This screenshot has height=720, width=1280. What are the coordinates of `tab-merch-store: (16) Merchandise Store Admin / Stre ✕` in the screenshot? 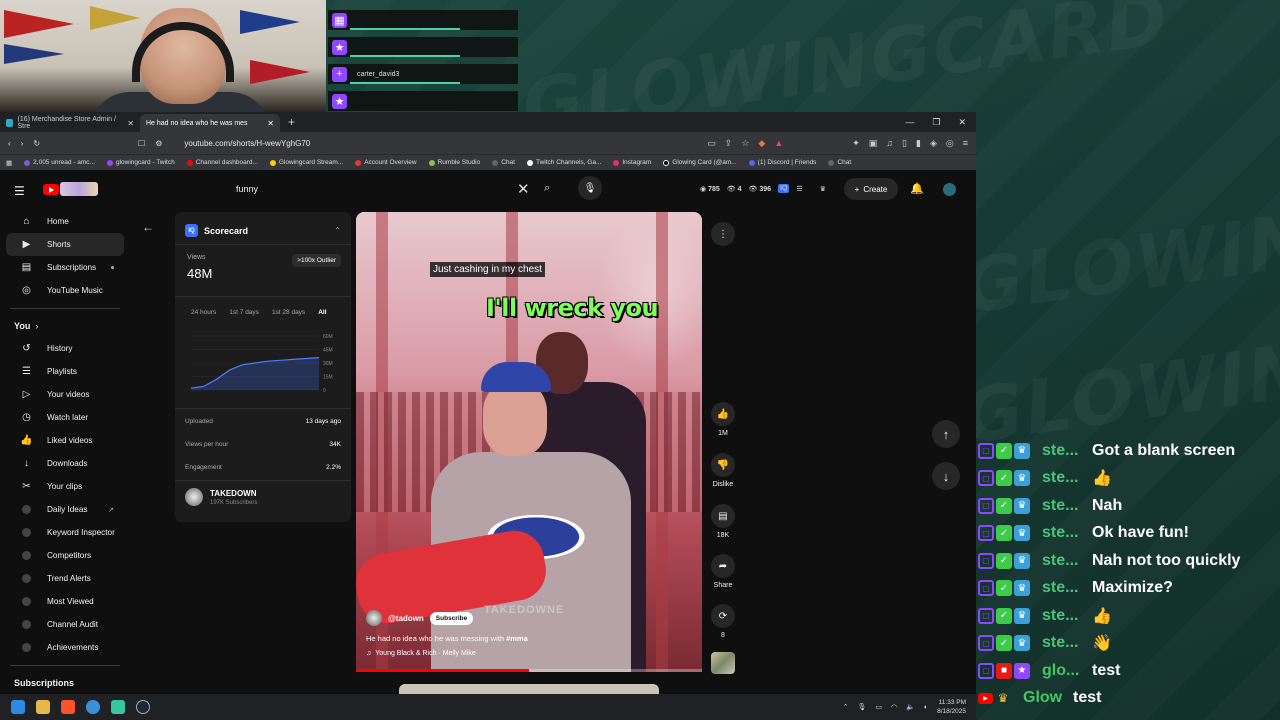 It's located at (70, 123).